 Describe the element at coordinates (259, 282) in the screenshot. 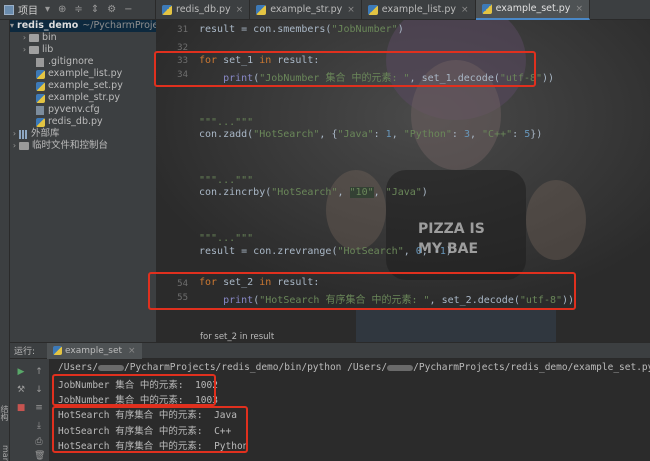

I see `code-line-54: for set_2 in result:` at that location.